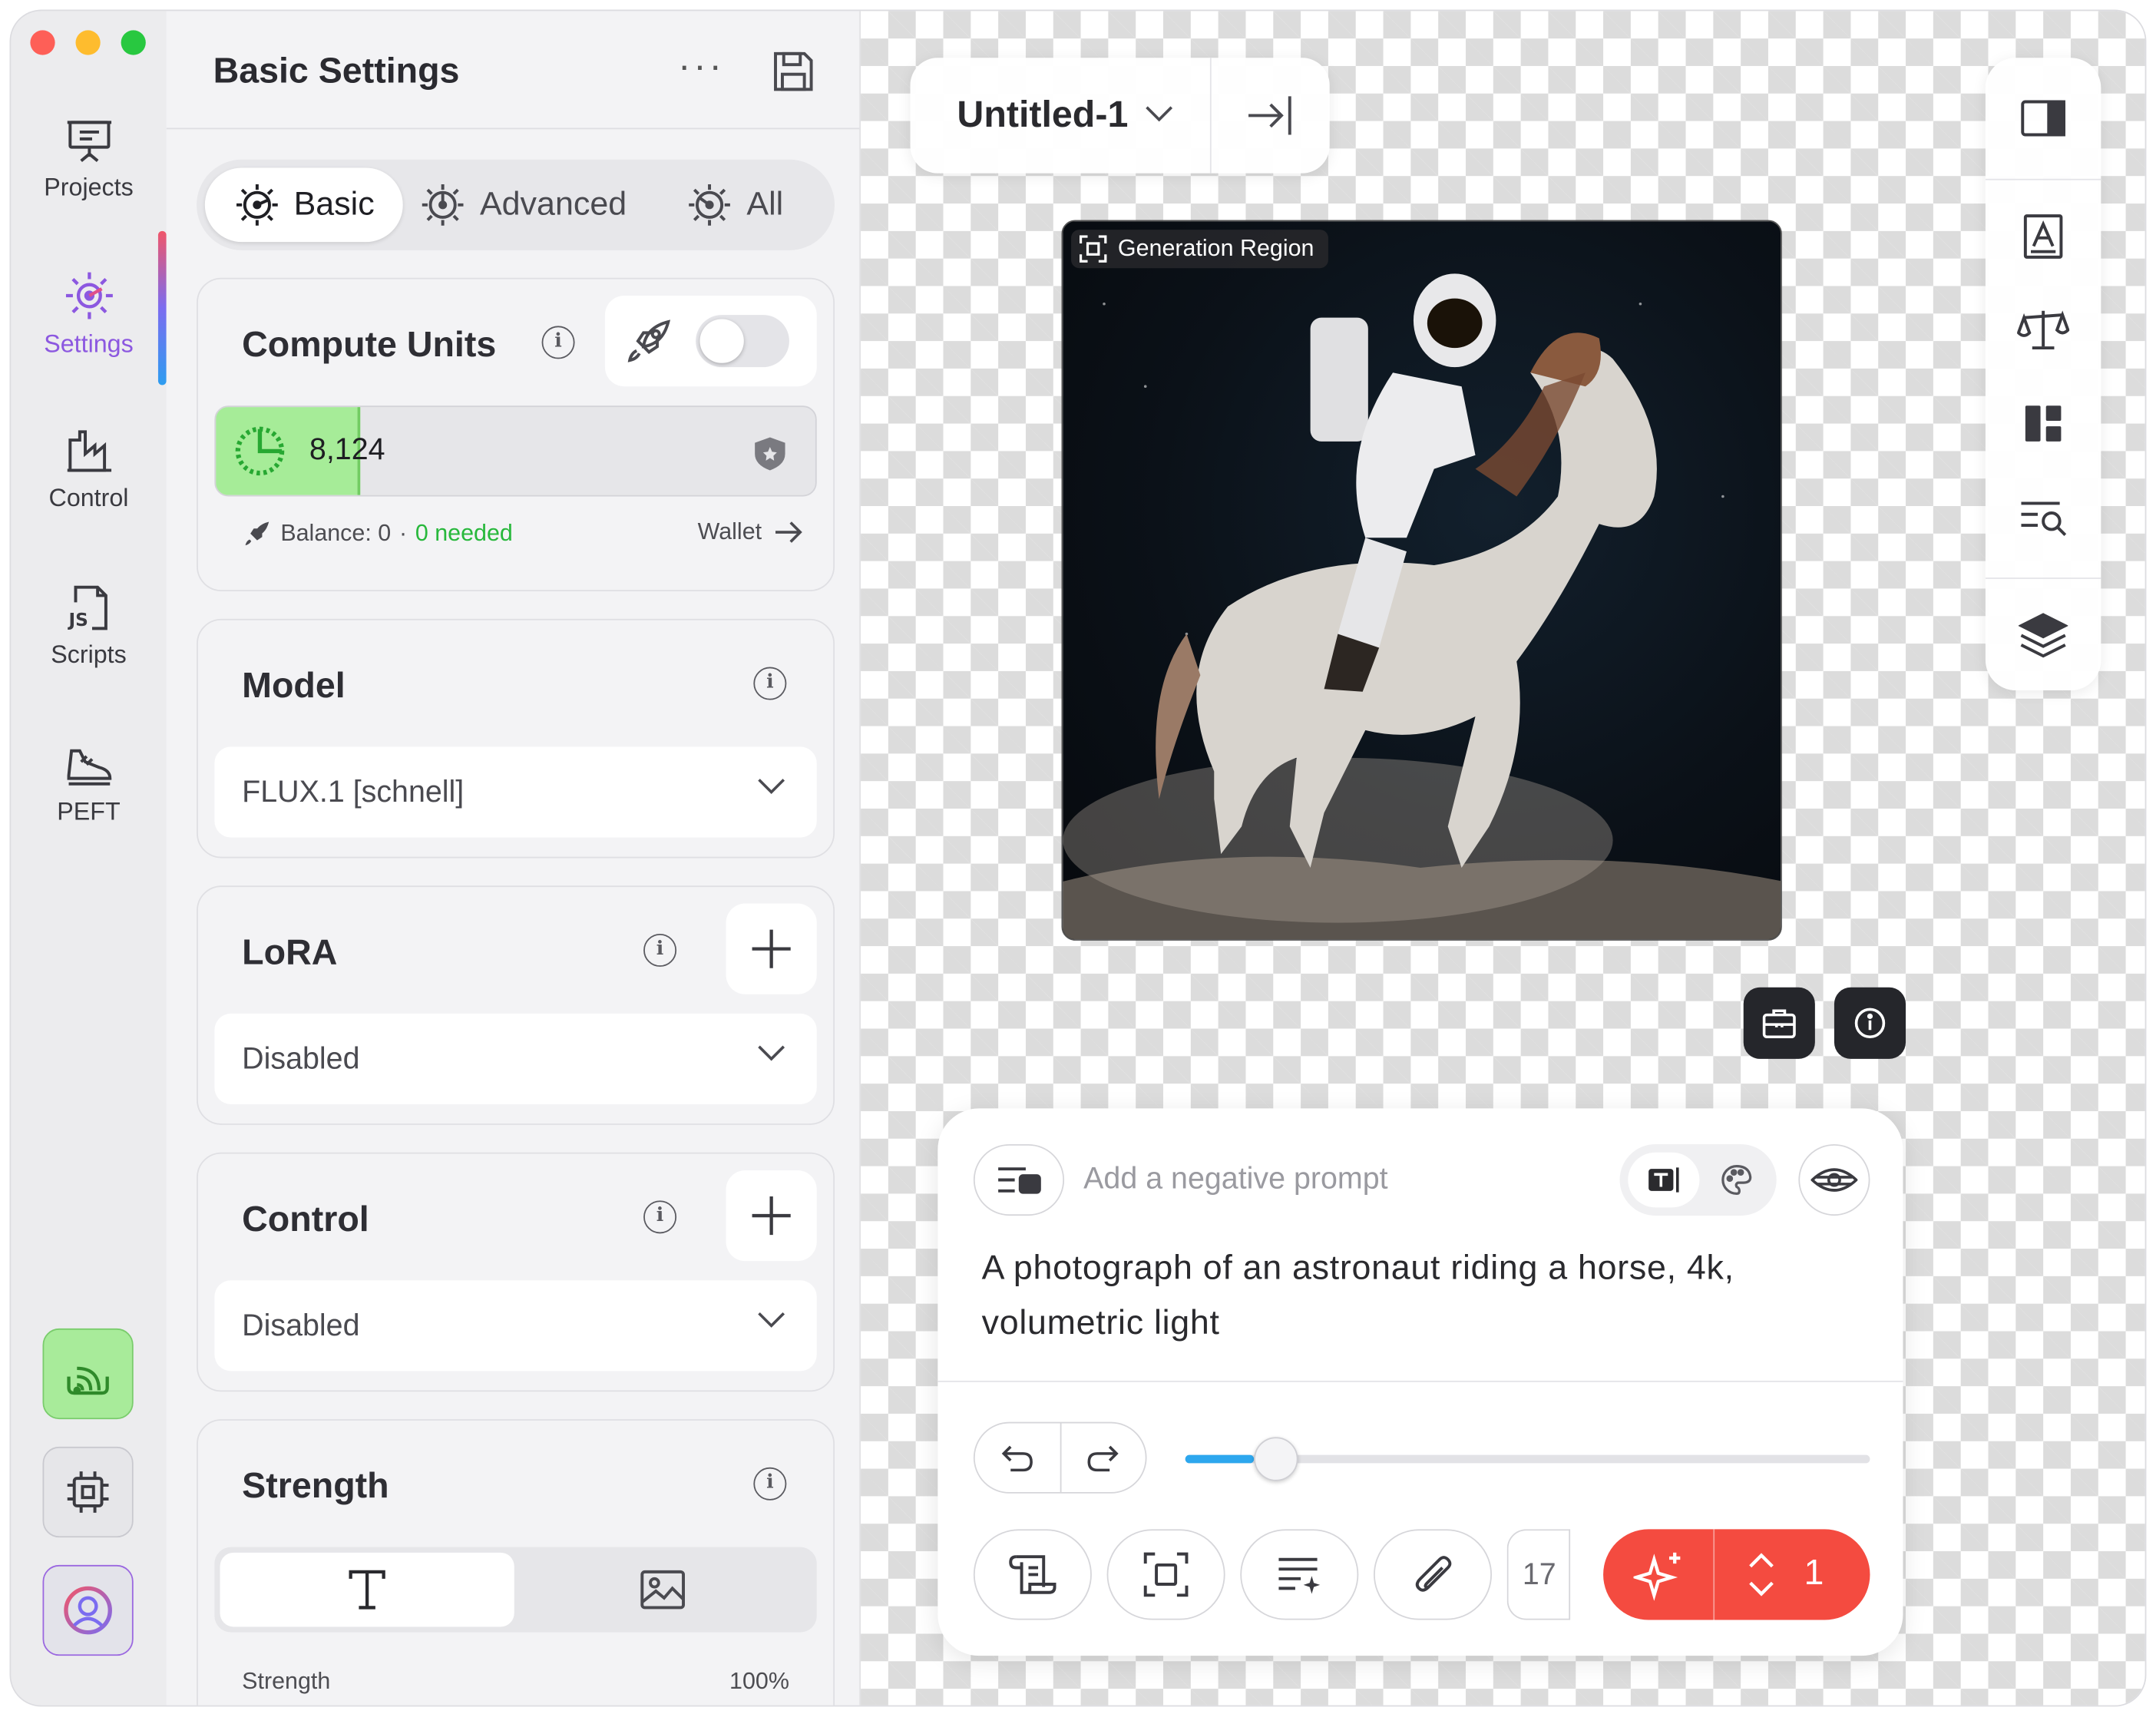 The image size is (2156, 1714). I want to click on lora-select: Disabled, so click(515, 1059).